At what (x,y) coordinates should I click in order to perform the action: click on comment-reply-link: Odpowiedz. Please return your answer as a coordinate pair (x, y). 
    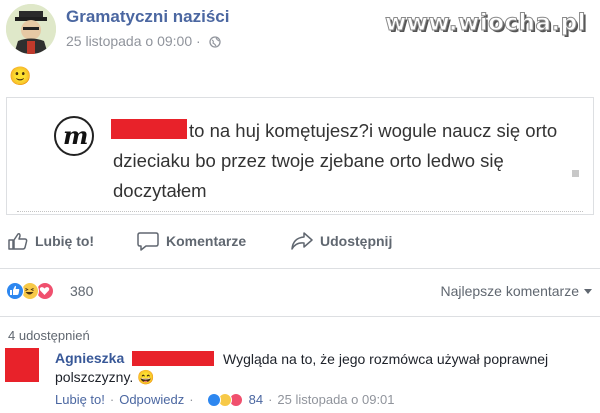
    Looking at the image, I should click on (151, 399).